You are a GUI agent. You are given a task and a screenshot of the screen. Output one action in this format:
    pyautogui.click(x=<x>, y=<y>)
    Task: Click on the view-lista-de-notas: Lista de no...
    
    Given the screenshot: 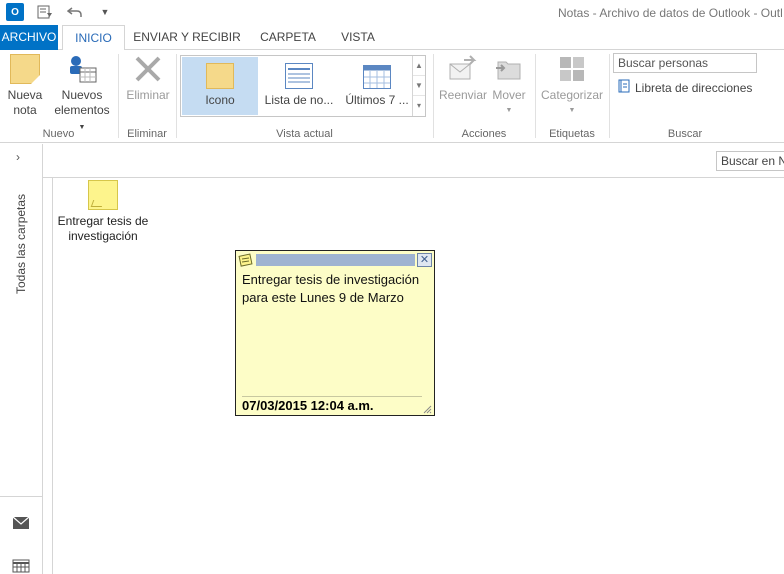 What is the action you would take?
    pyautogui.click(x=299, y=86)
    